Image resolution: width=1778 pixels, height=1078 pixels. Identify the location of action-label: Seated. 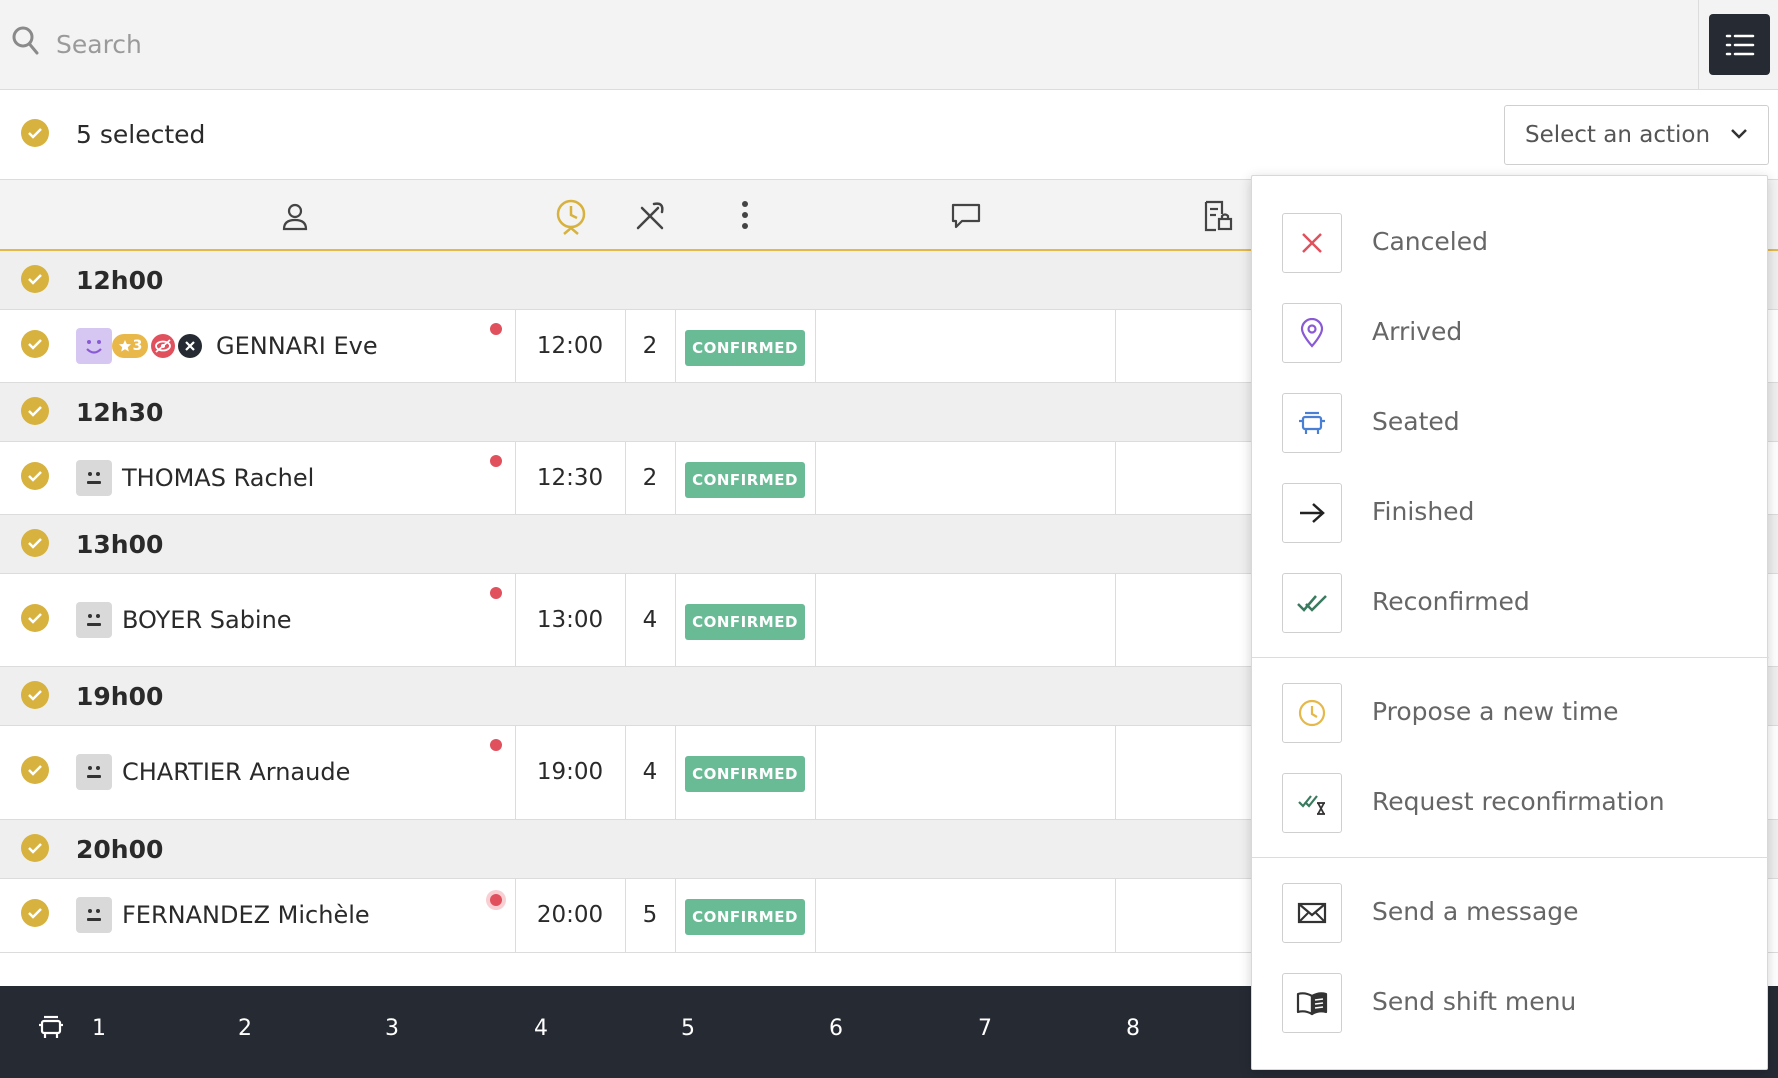
(1416, 421).